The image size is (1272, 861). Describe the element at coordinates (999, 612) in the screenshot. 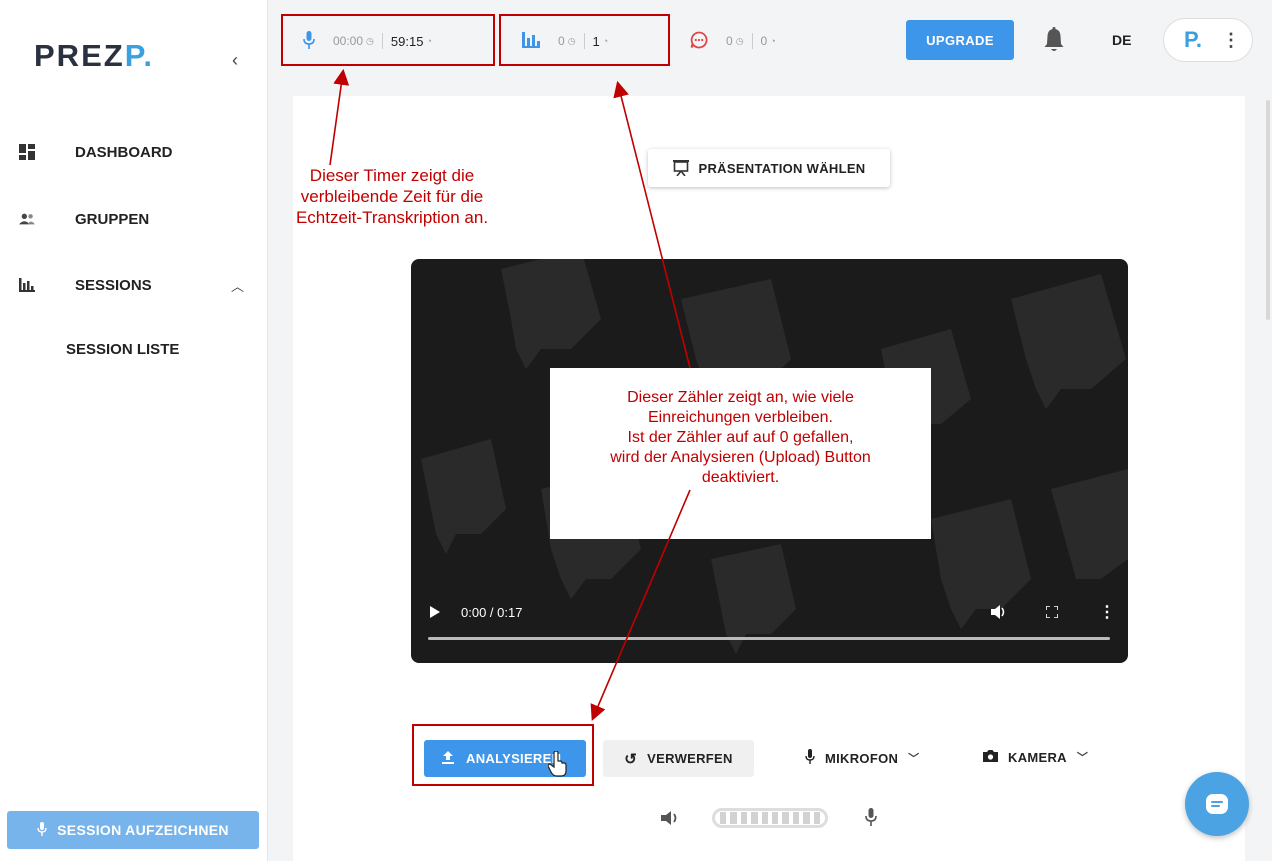

I see `volume-icon` at that location.